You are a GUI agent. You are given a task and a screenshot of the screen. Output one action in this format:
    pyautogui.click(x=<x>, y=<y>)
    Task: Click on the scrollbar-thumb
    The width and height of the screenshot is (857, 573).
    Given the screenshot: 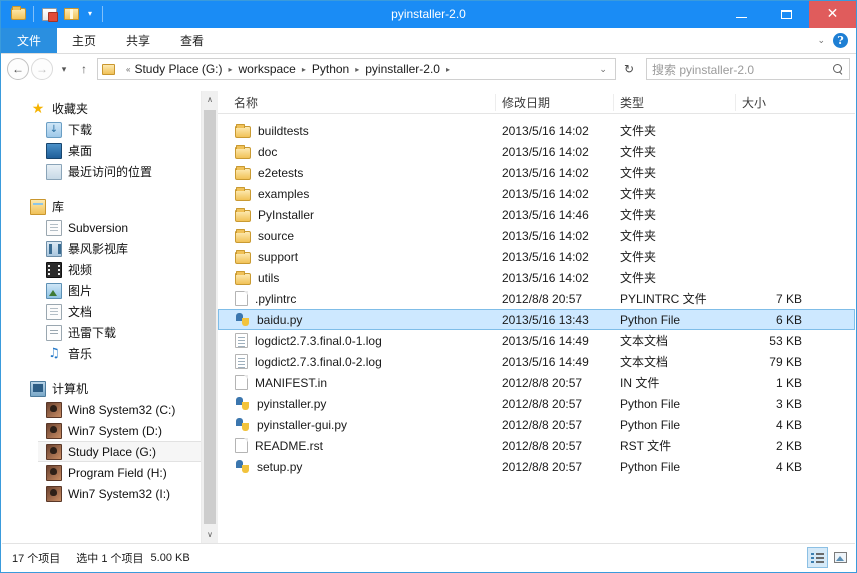 What is the action you would take?
    pyautogui.click(x=210, y=317)
    